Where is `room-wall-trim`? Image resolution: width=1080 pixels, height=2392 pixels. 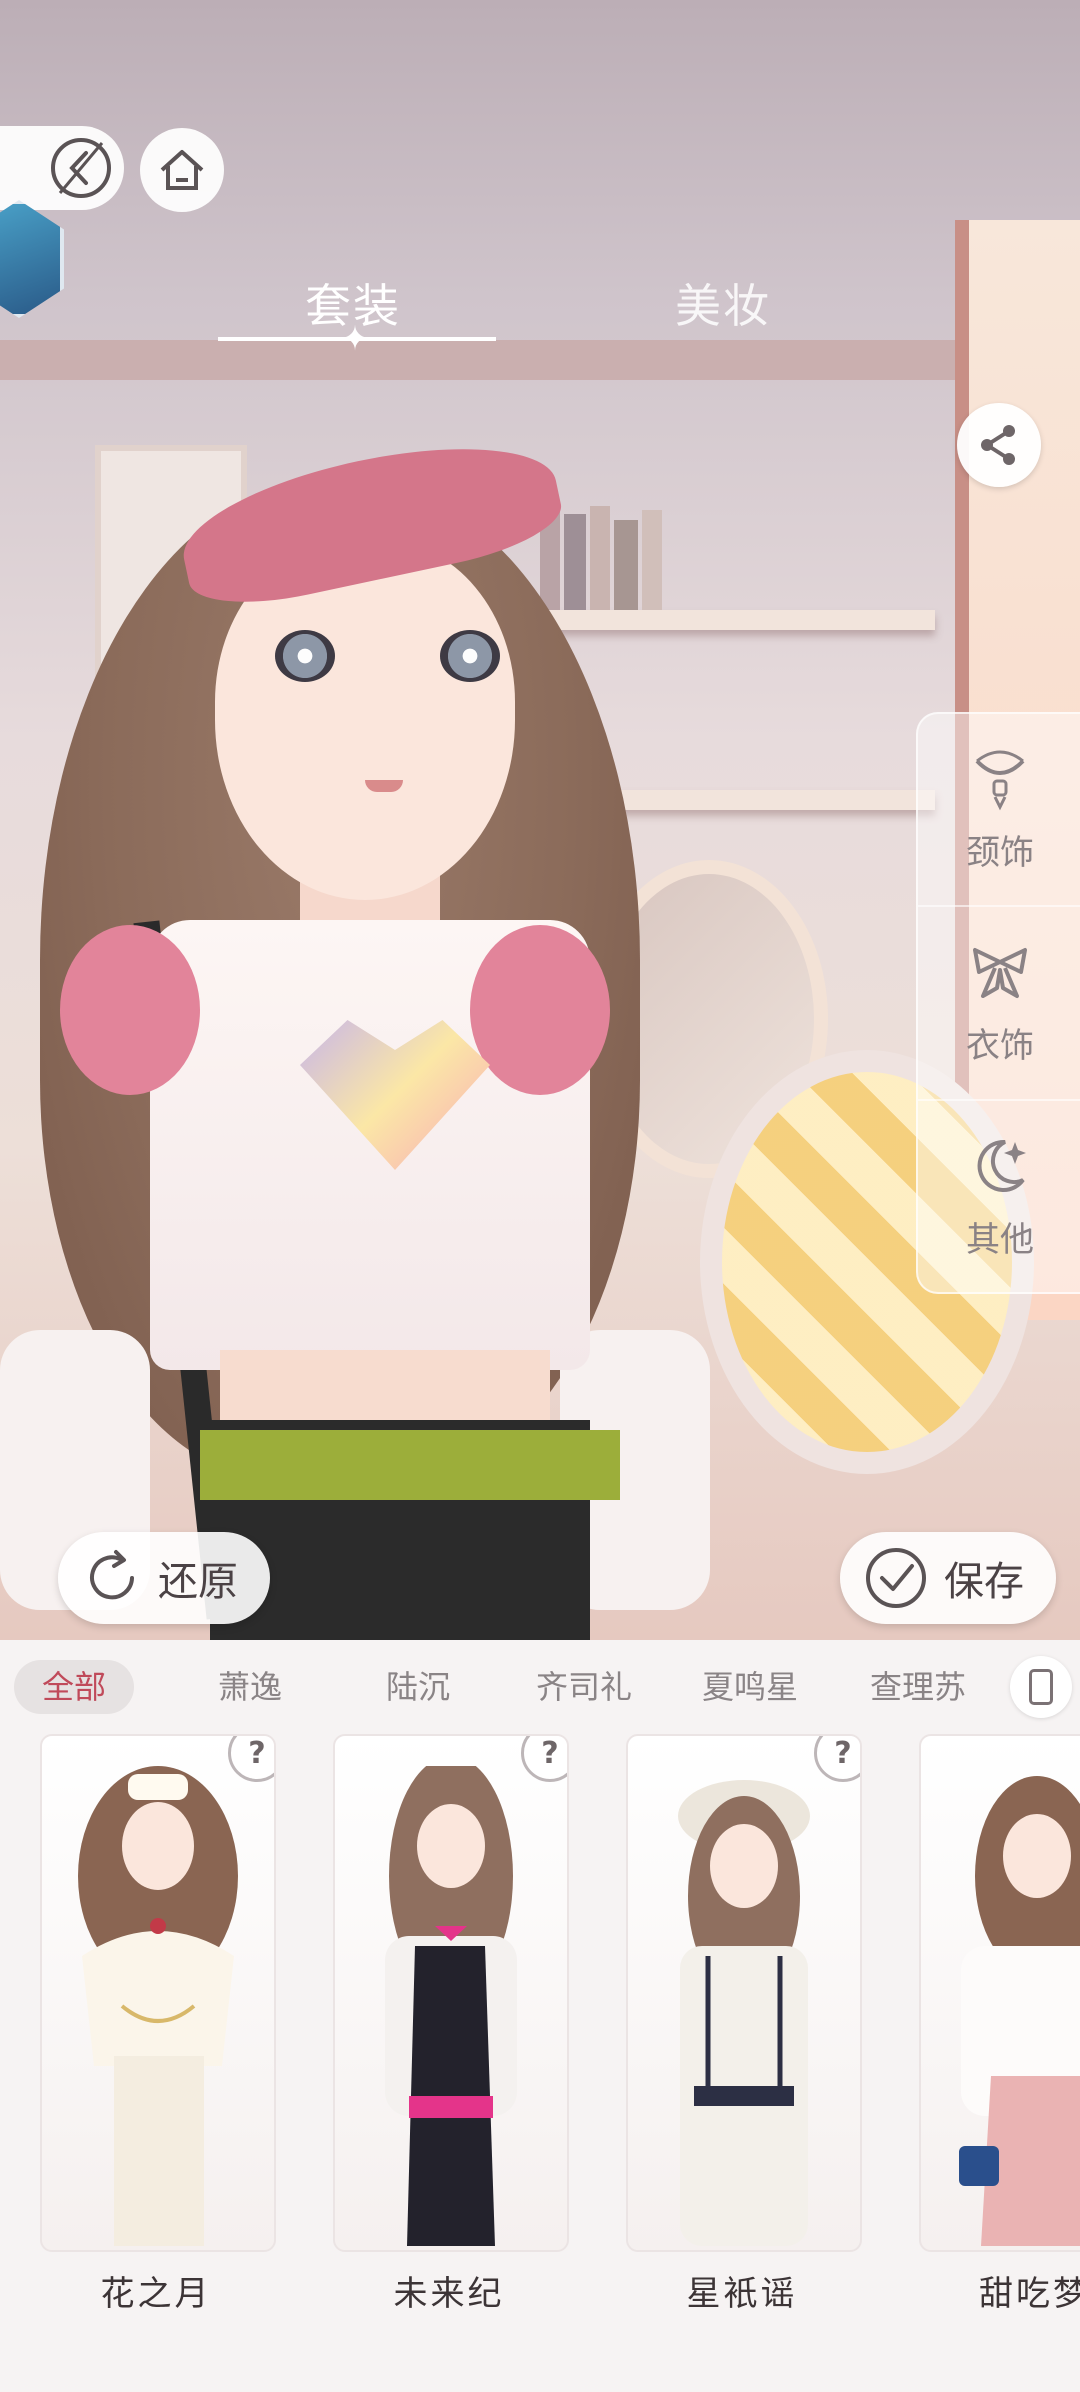 room-wall-trim is located at coordinates (540, 360).